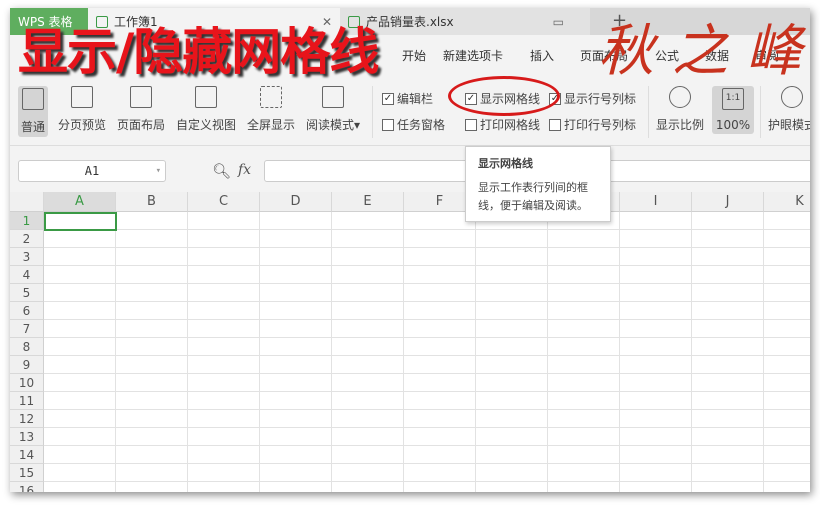 The height and width of the screenshot is (505, 820). I want to click on column-header: E, so click(368, 202).